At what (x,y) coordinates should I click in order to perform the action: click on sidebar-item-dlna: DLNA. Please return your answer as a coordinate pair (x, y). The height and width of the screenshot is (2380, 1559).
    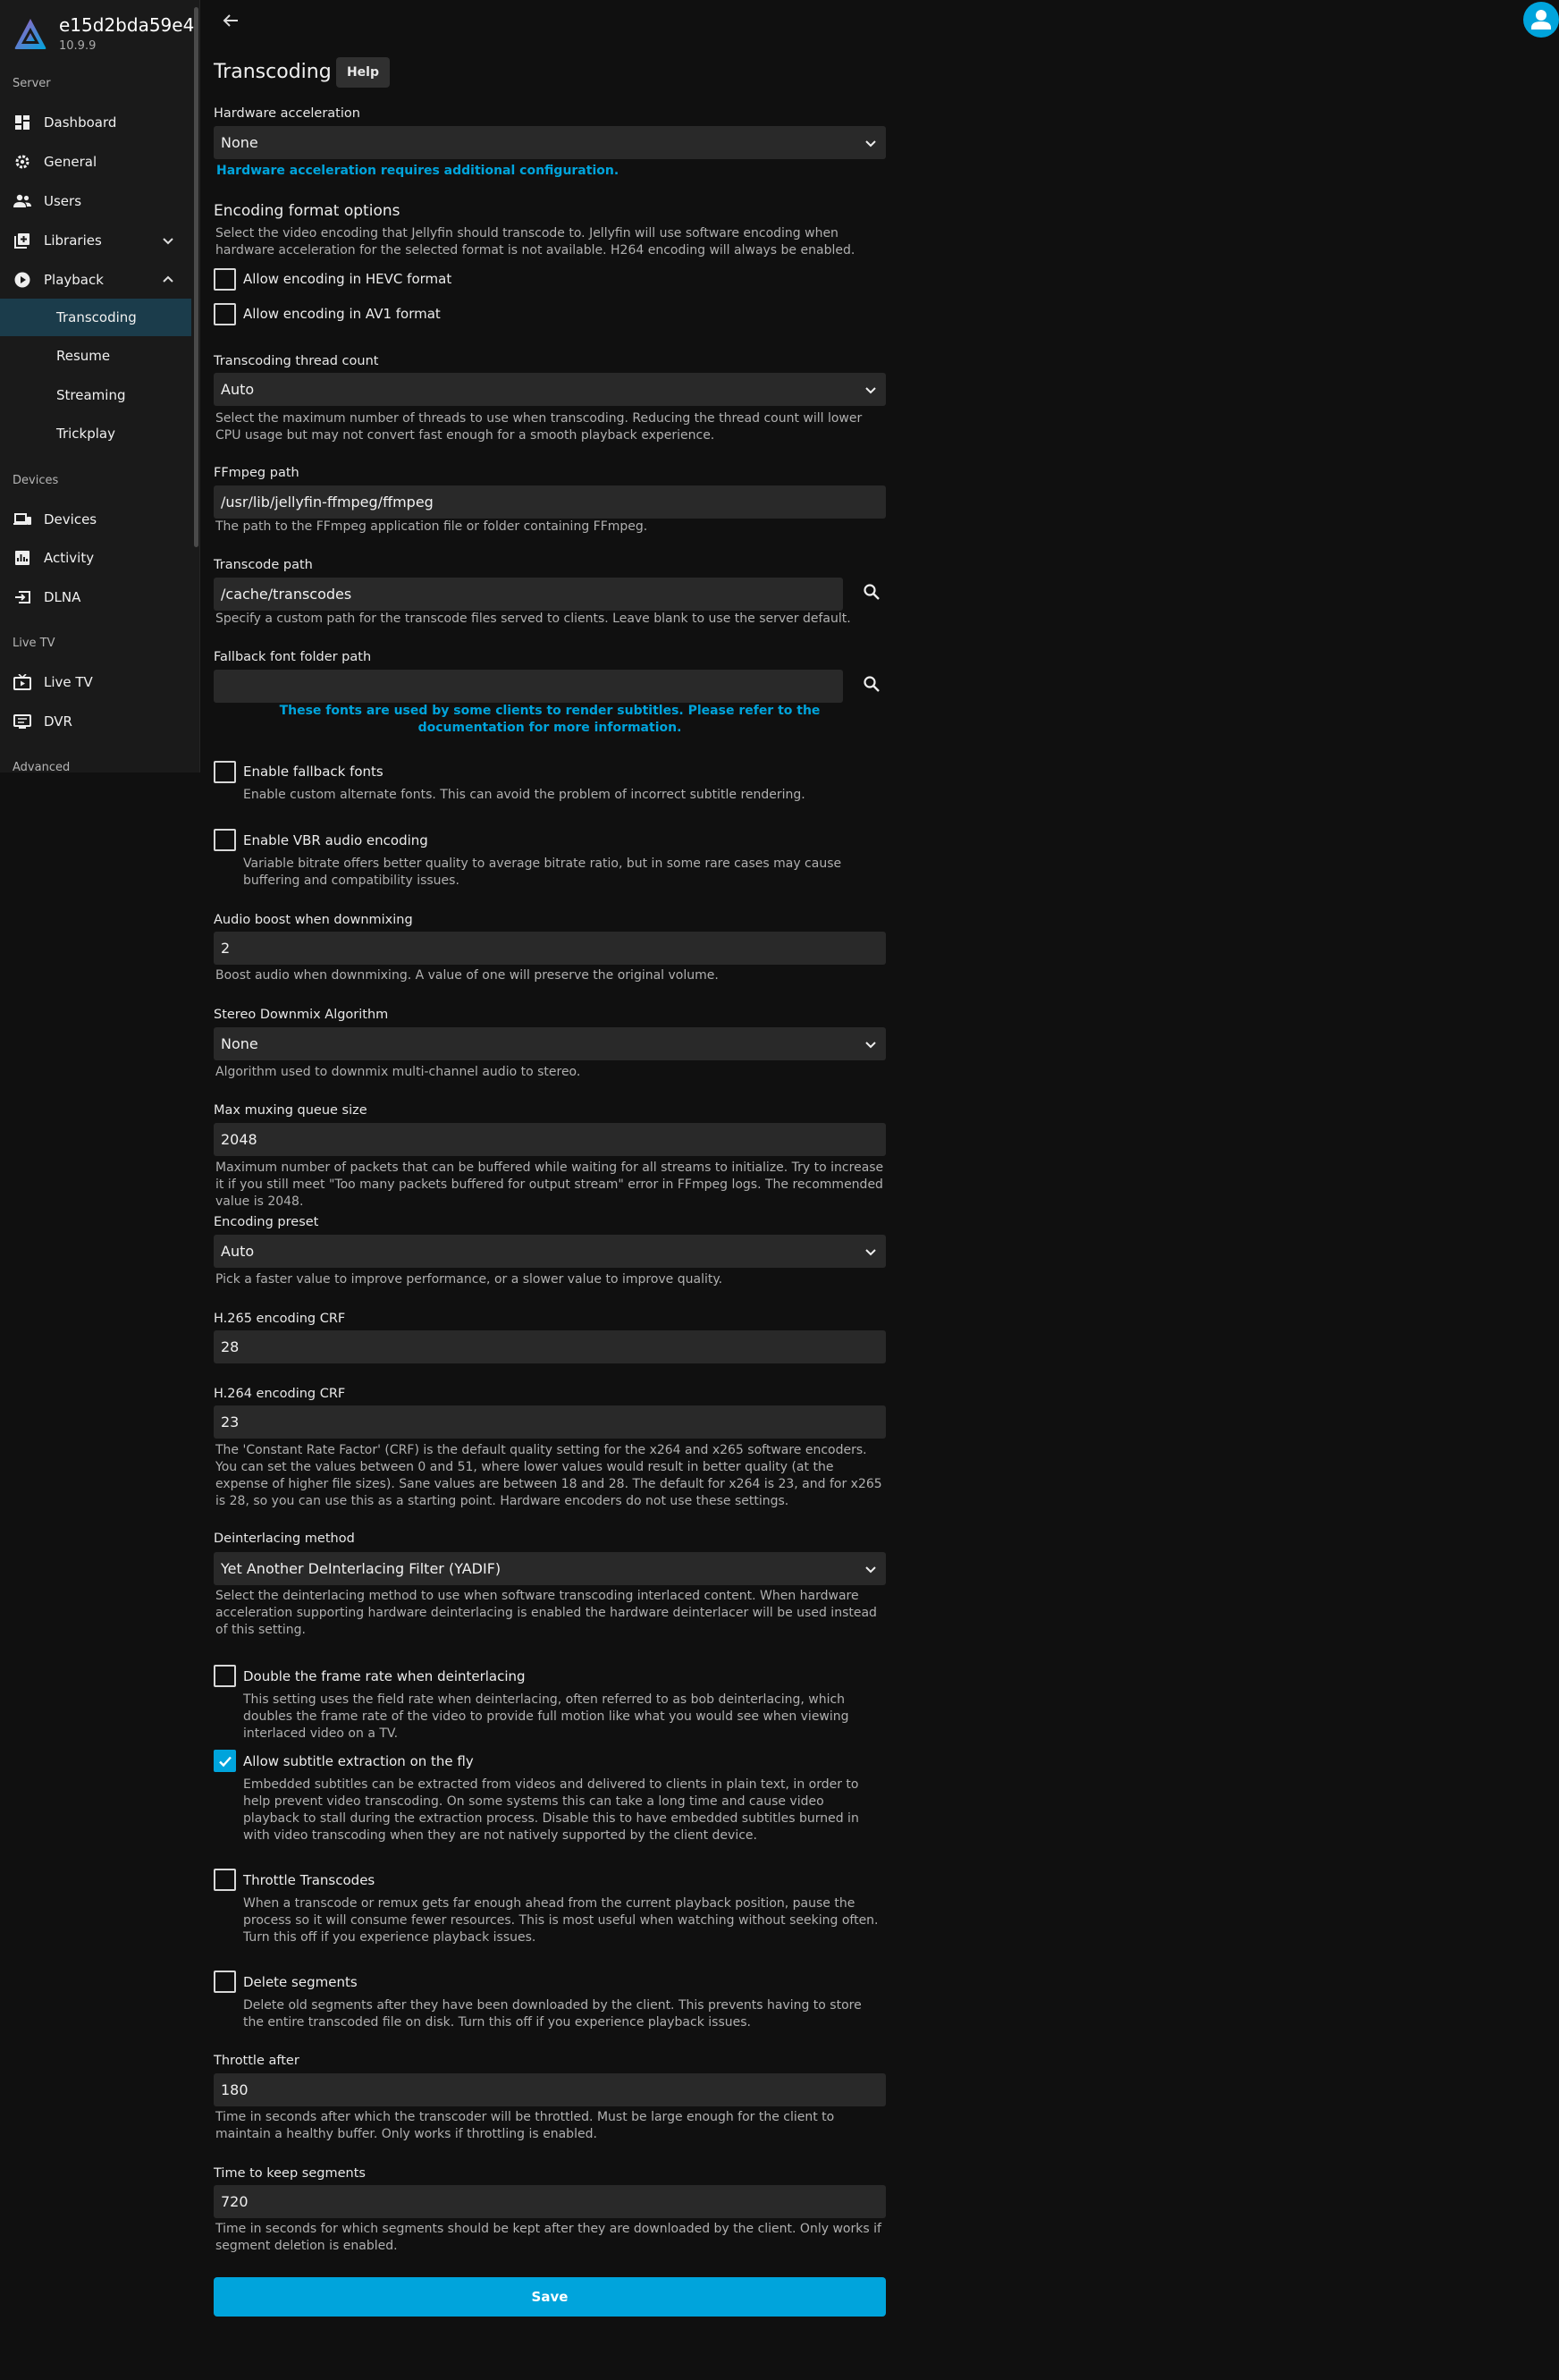
    Looking at the image, I should click on (95, 597).